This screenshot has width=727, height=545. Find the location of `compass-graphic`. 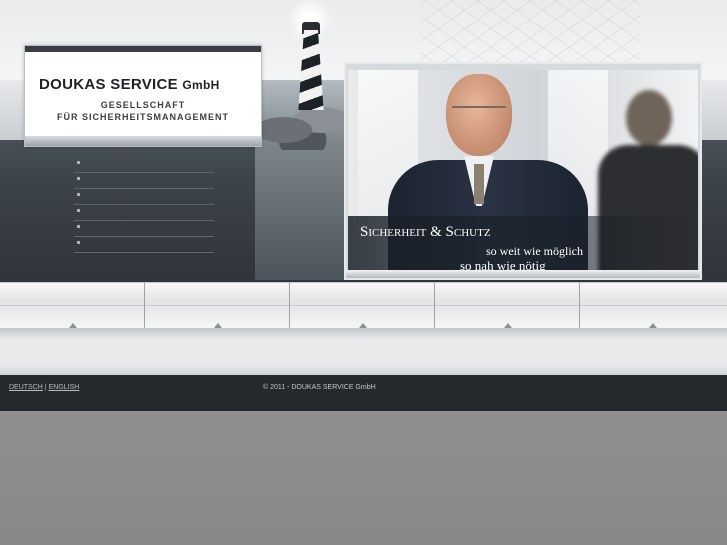

compass-graphic is located at coordinates (530, 35).